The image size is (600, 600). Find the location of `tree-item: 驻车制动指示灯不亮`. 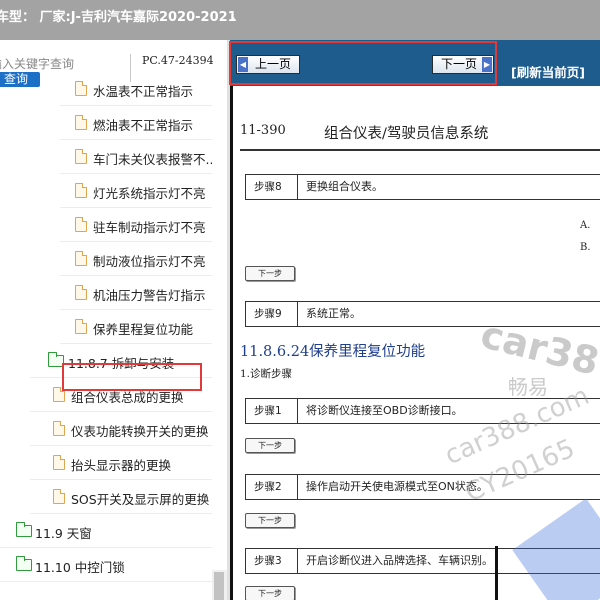

tree-item: 驻车制动指示灯不亮 is located at coordinates (136, 225).